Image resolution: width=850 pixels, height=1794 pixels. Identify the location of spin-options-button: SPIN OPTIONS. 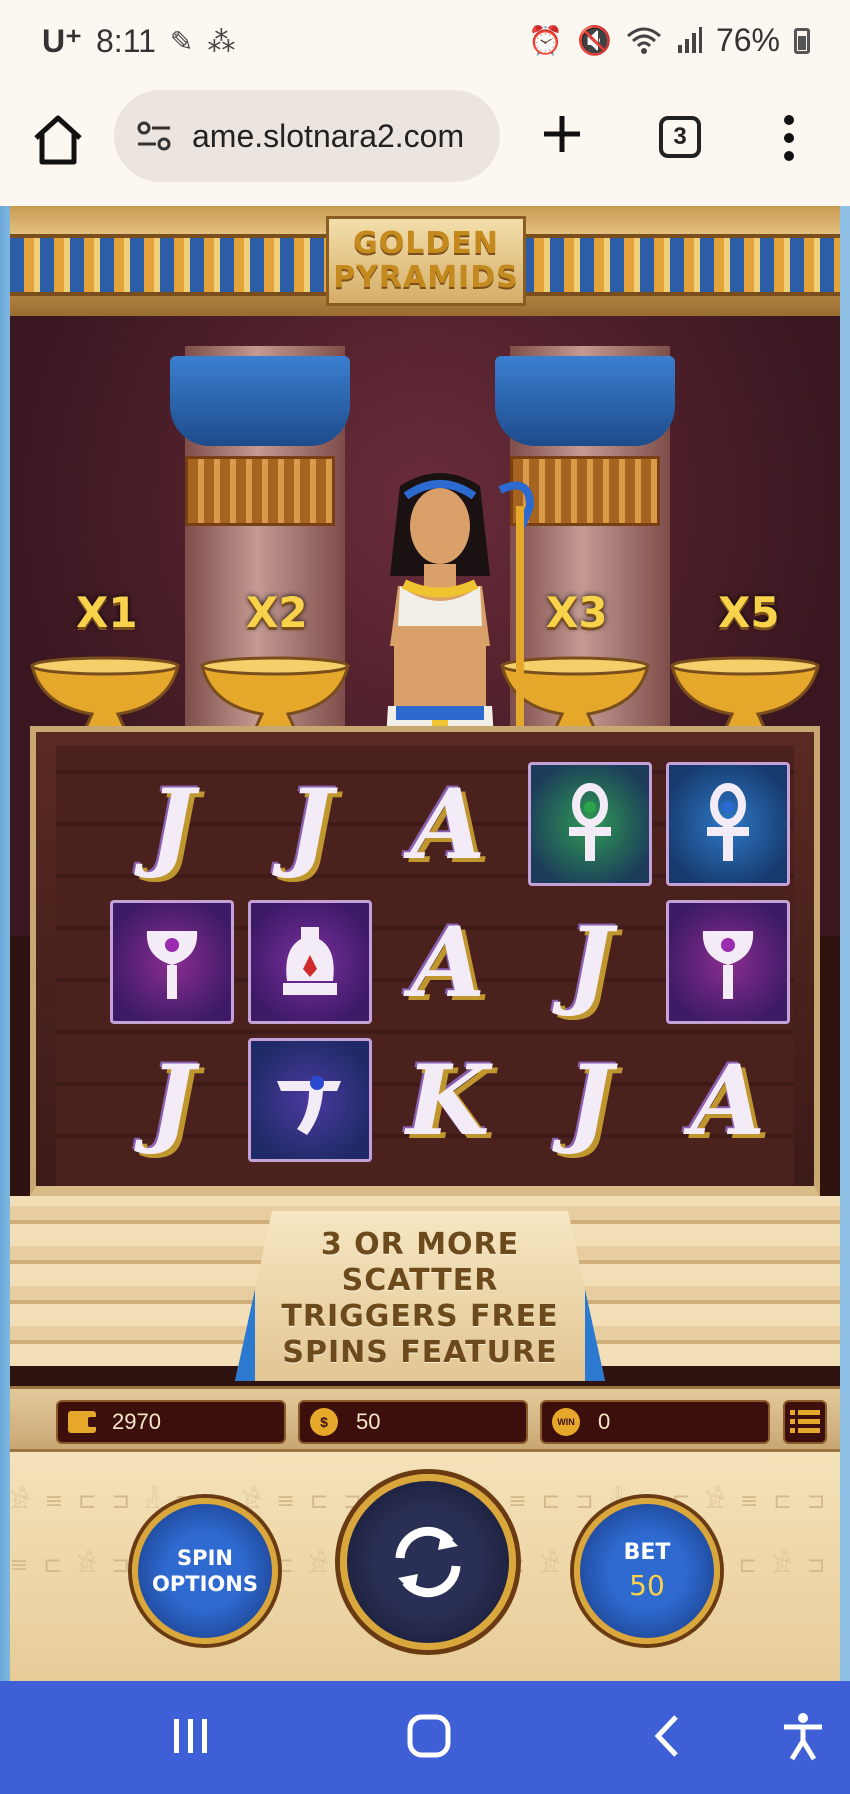
(205, 1571).